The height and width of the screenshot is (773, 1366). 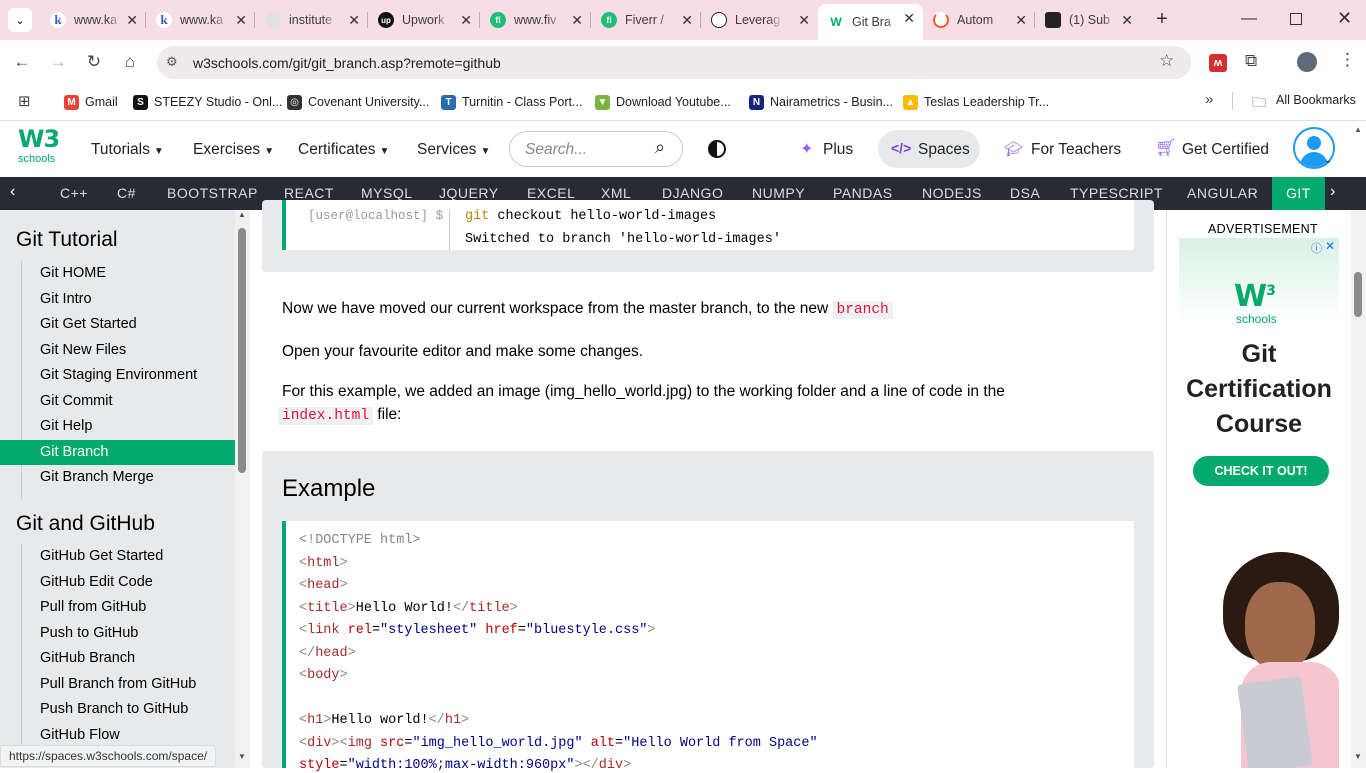 I want to click on nav-right-arrow-icon: ›, so click(x=1332, y=192).